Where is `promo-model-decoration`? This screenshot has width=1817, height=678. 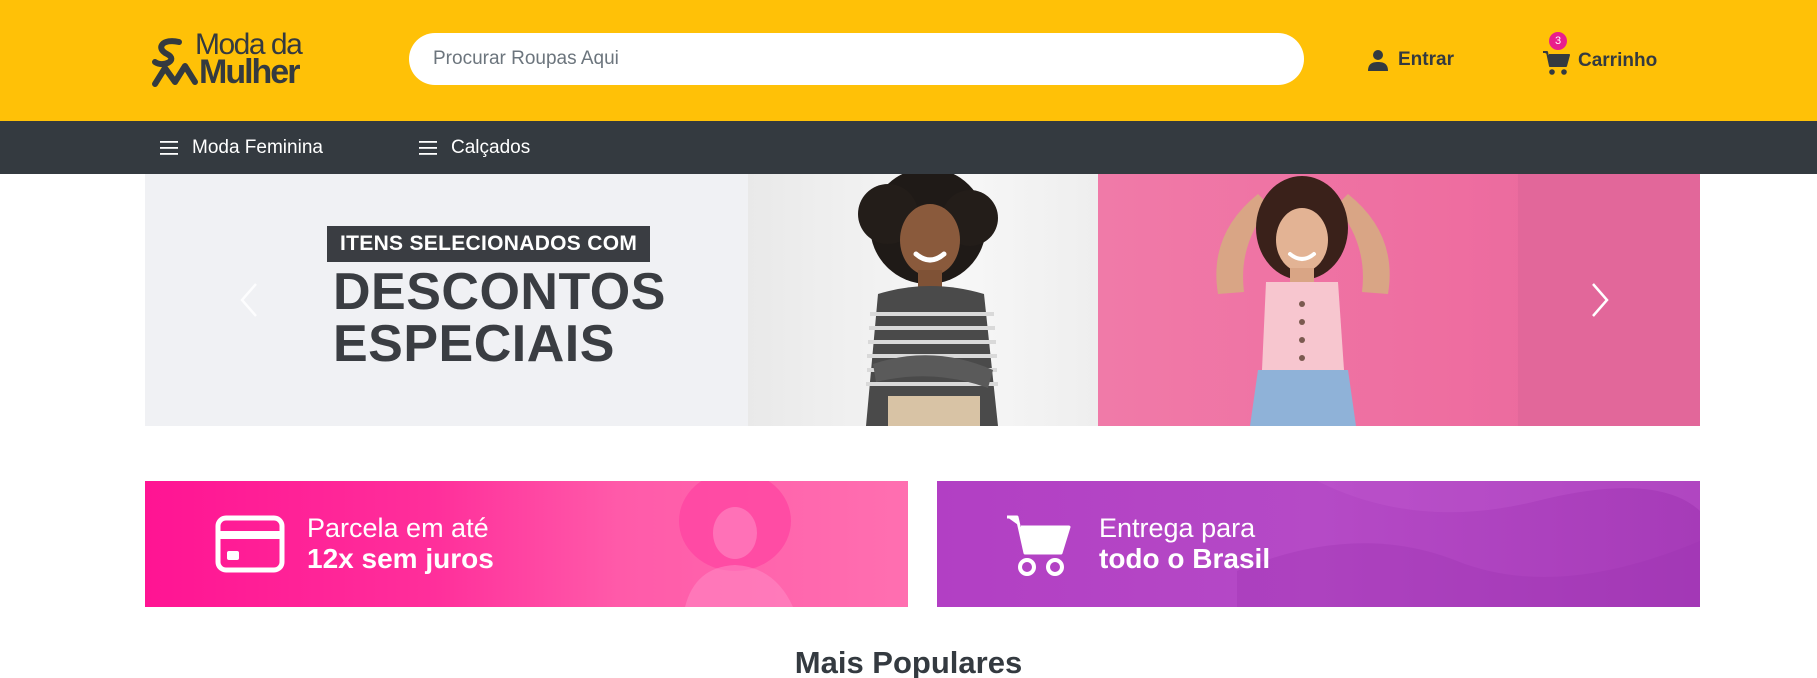
promo-model-decoration is located at coordinates (736, 544).